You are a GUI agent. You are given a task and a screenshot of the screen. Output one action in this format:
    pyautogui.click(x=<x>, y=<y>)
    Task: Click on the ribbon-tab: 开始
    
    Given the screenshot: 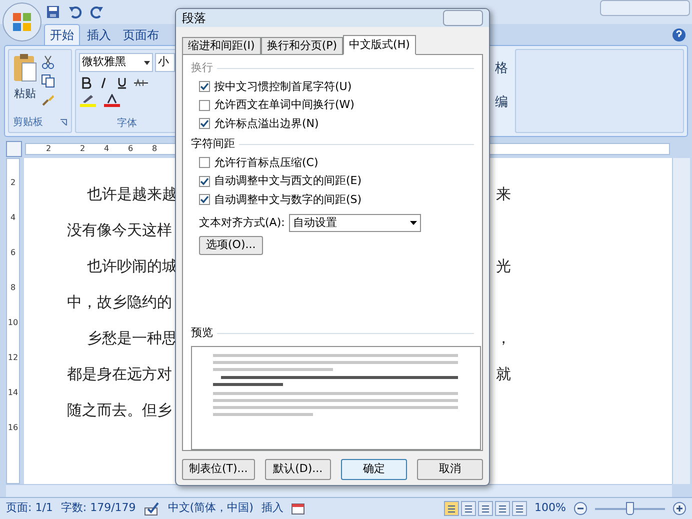 What is the action you would take?
    pyautogui.click(x=62, y=34)
    